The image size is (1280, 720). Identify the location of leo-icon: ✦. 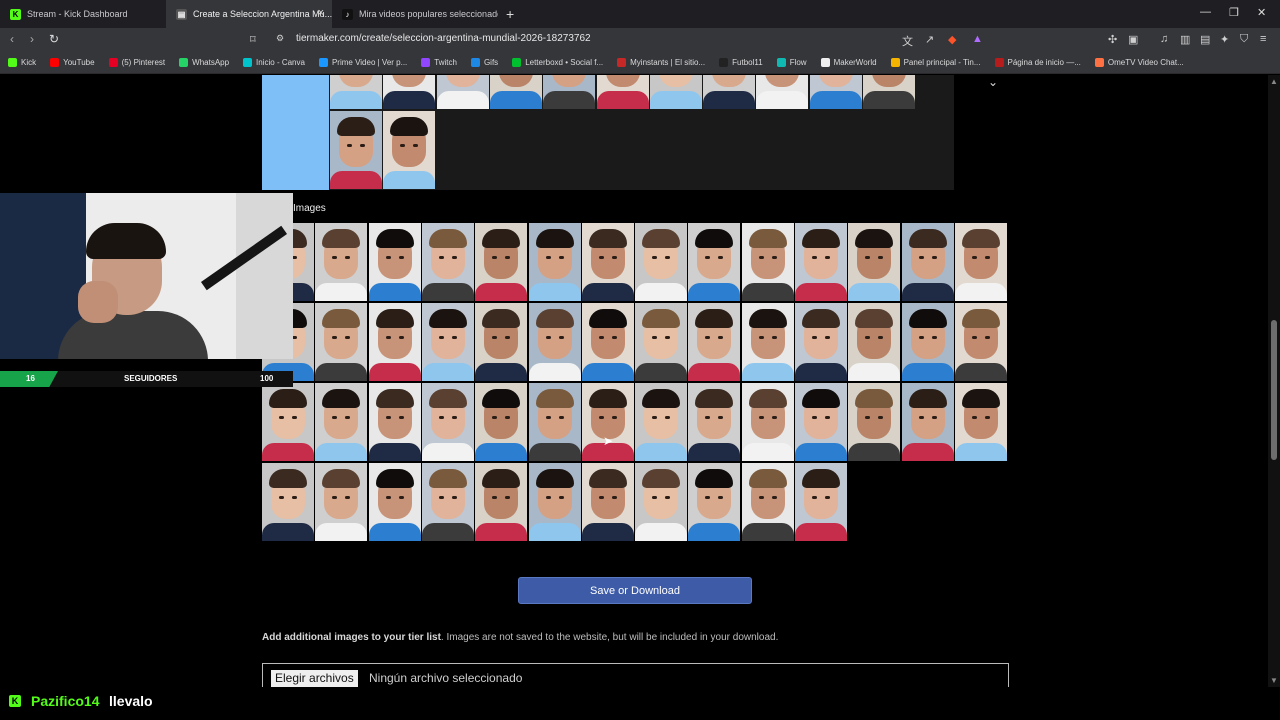
(1224, 39).